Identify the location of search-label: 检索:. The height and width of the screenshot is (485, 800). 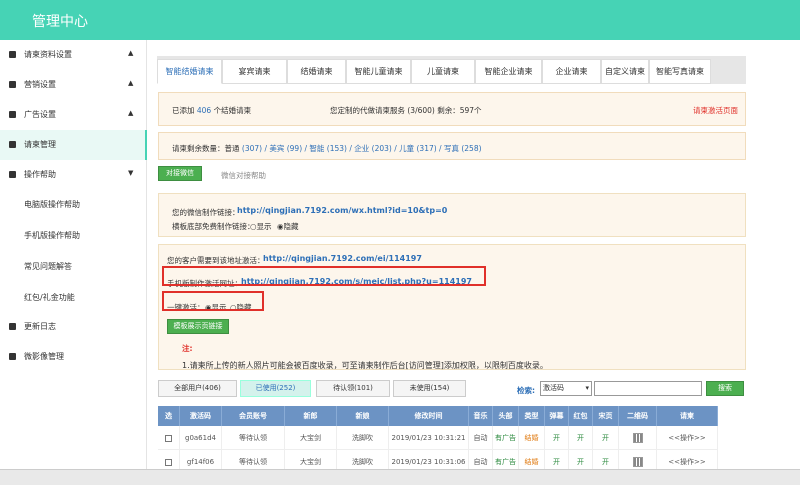
(526, 390).